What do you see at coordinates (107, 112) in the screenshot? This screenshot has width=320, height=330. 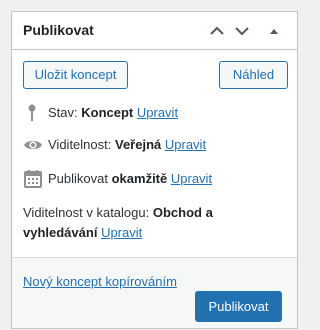 I see `status-value: Koncept` at bounding box center [107, 112].